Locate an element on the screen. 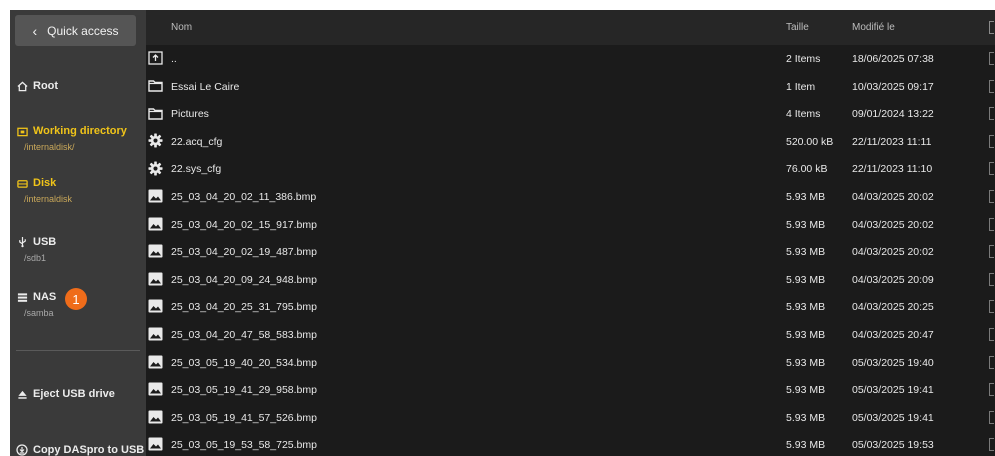 This screenshot has height=456, width=995. file-name: 25_03_04_20_02_19_487.bmp is located at coordinates (244, 252).